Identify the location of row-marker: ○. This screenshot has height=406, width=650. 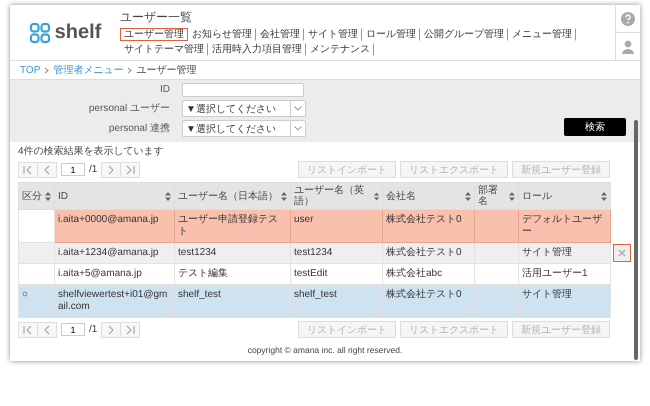
(36, 301).